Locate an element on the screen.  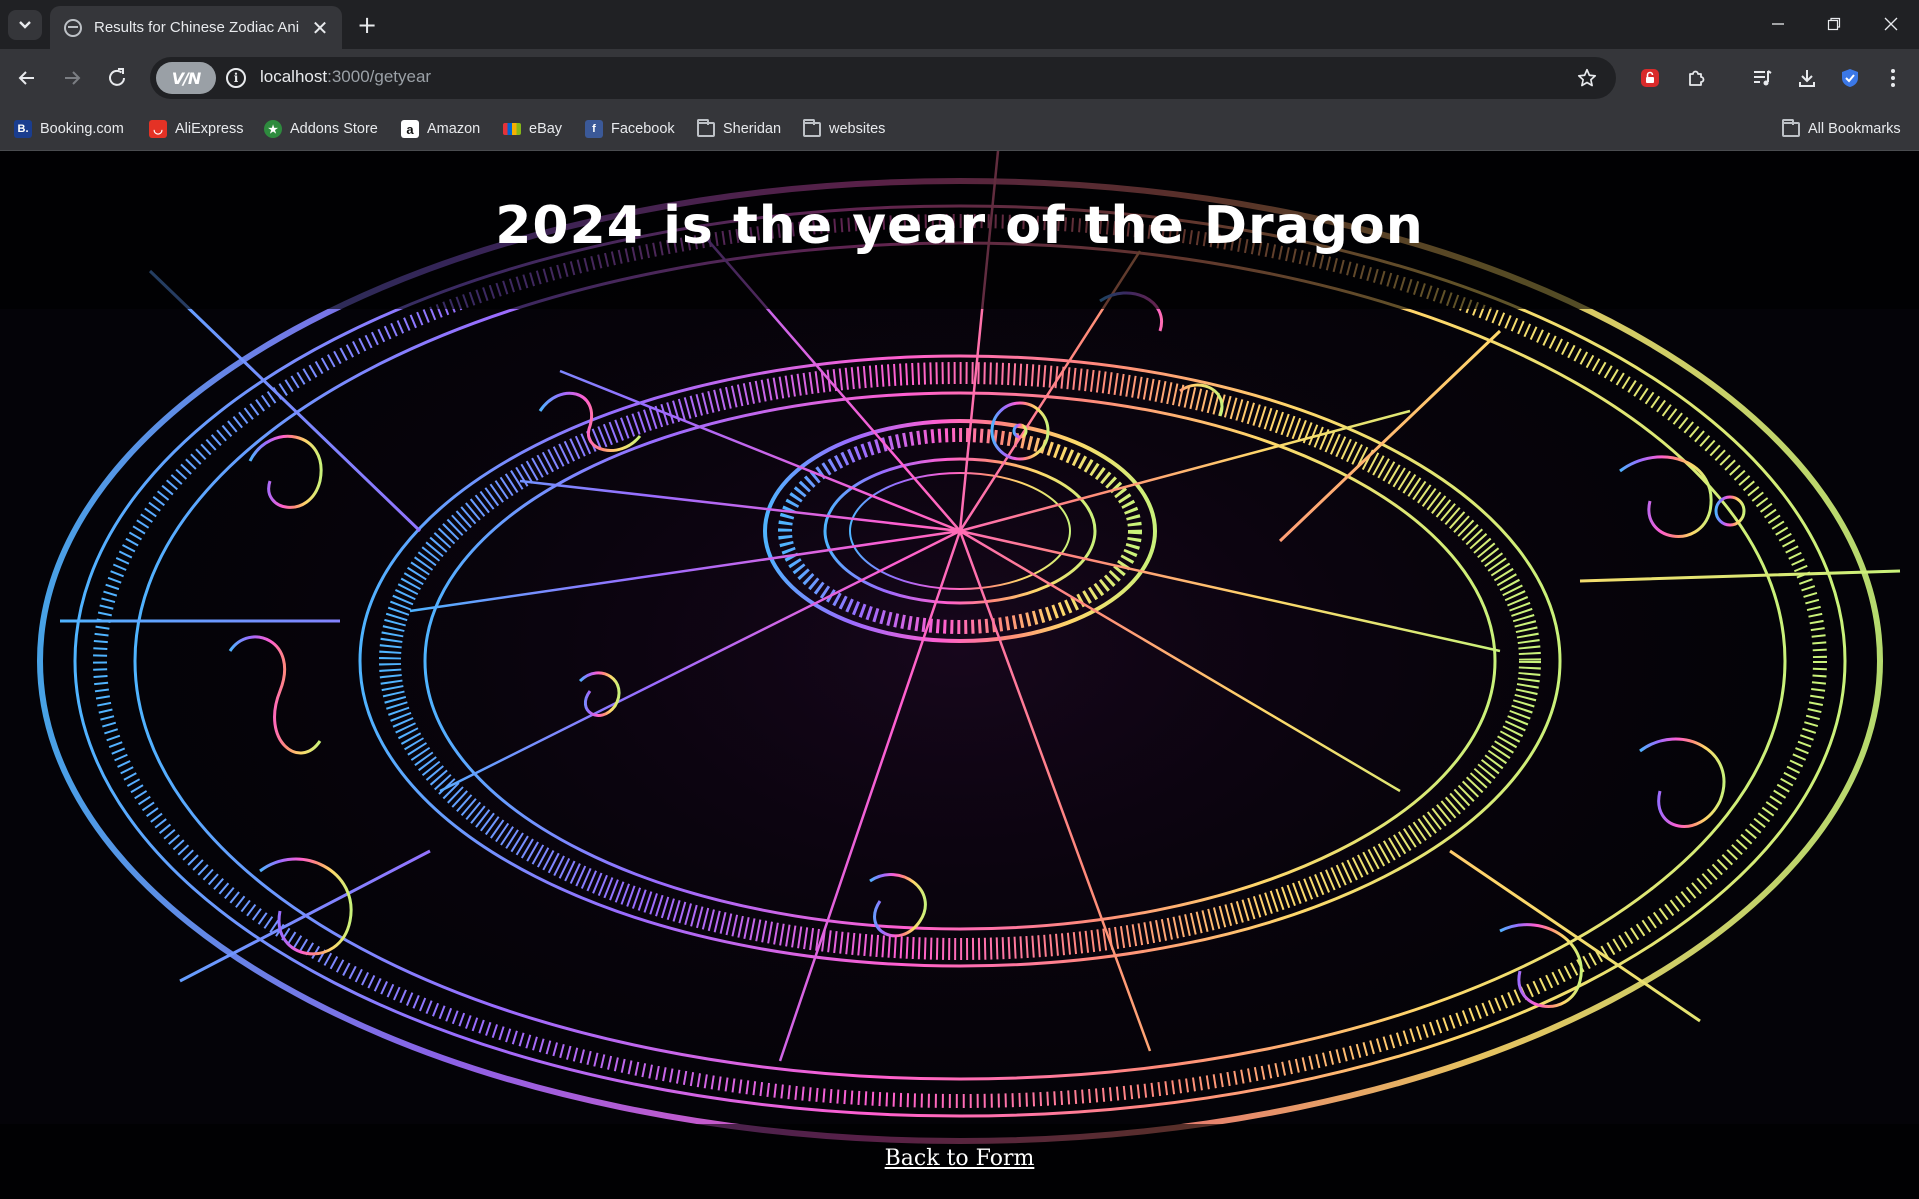
close-tab-icon: ✕ is located at coordinates (320, 28).